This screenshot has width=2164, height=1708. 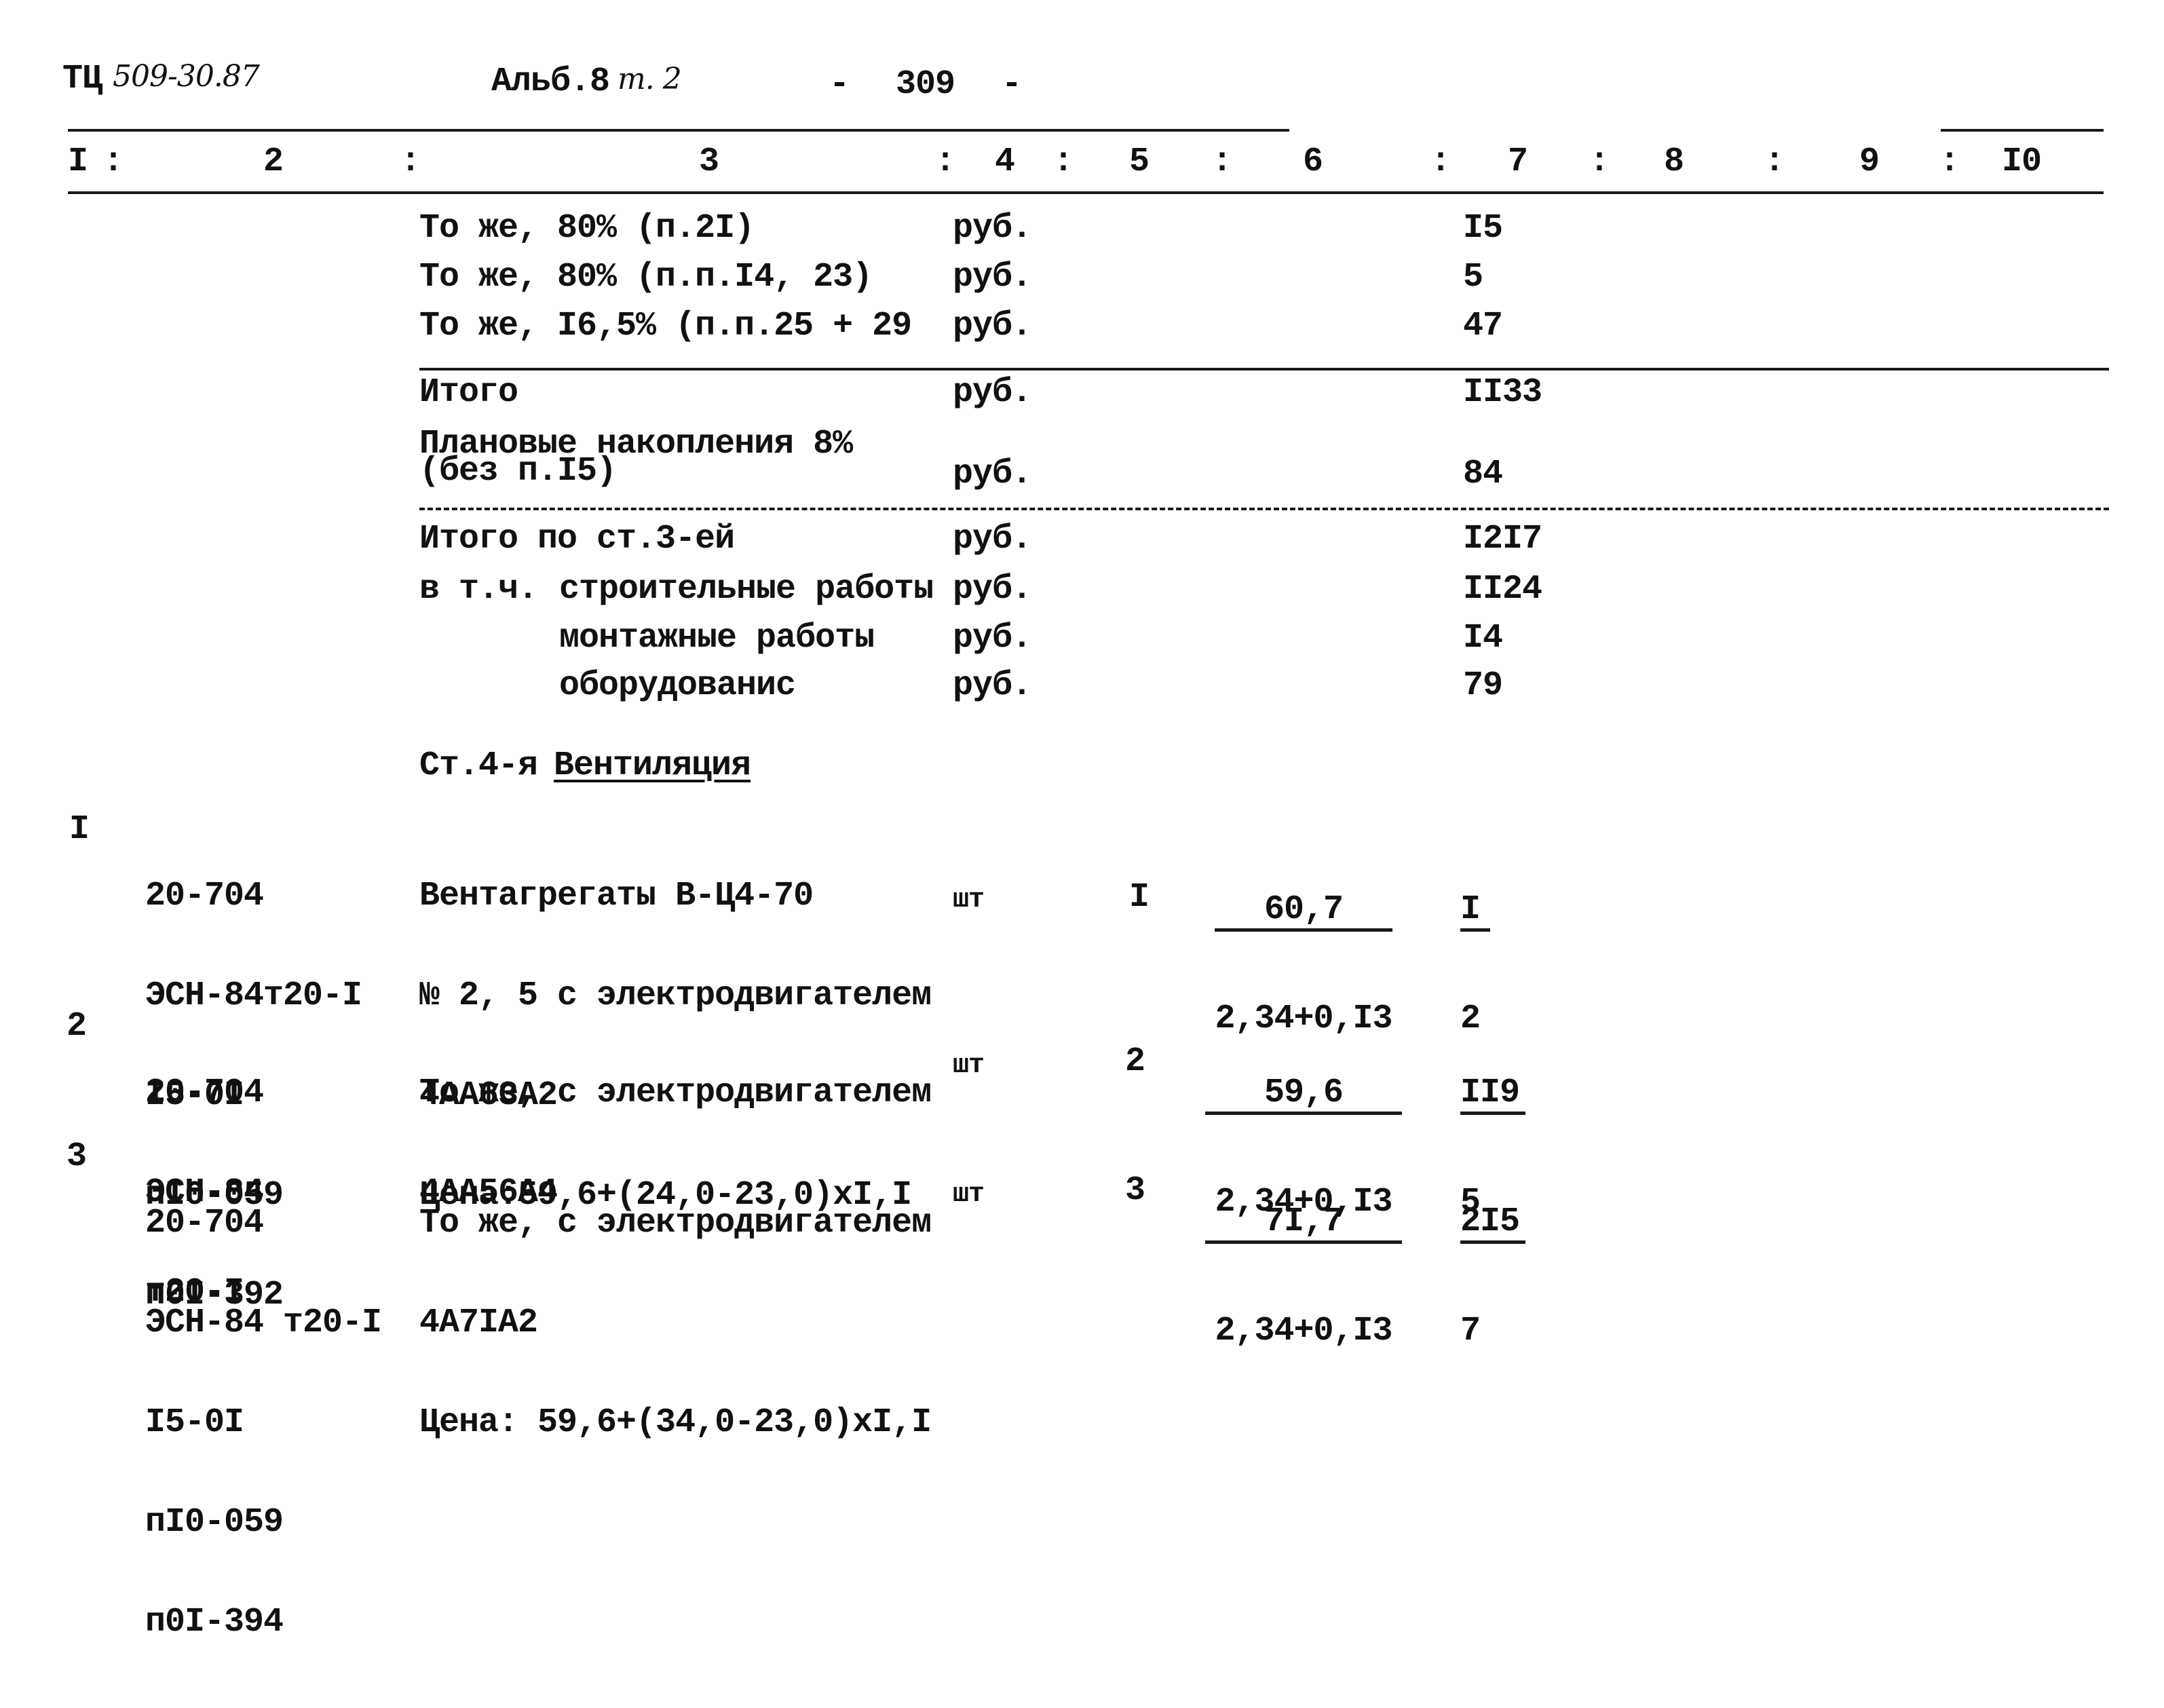 I want to click on column-header-7: 7, so click(x=1518, y=162).